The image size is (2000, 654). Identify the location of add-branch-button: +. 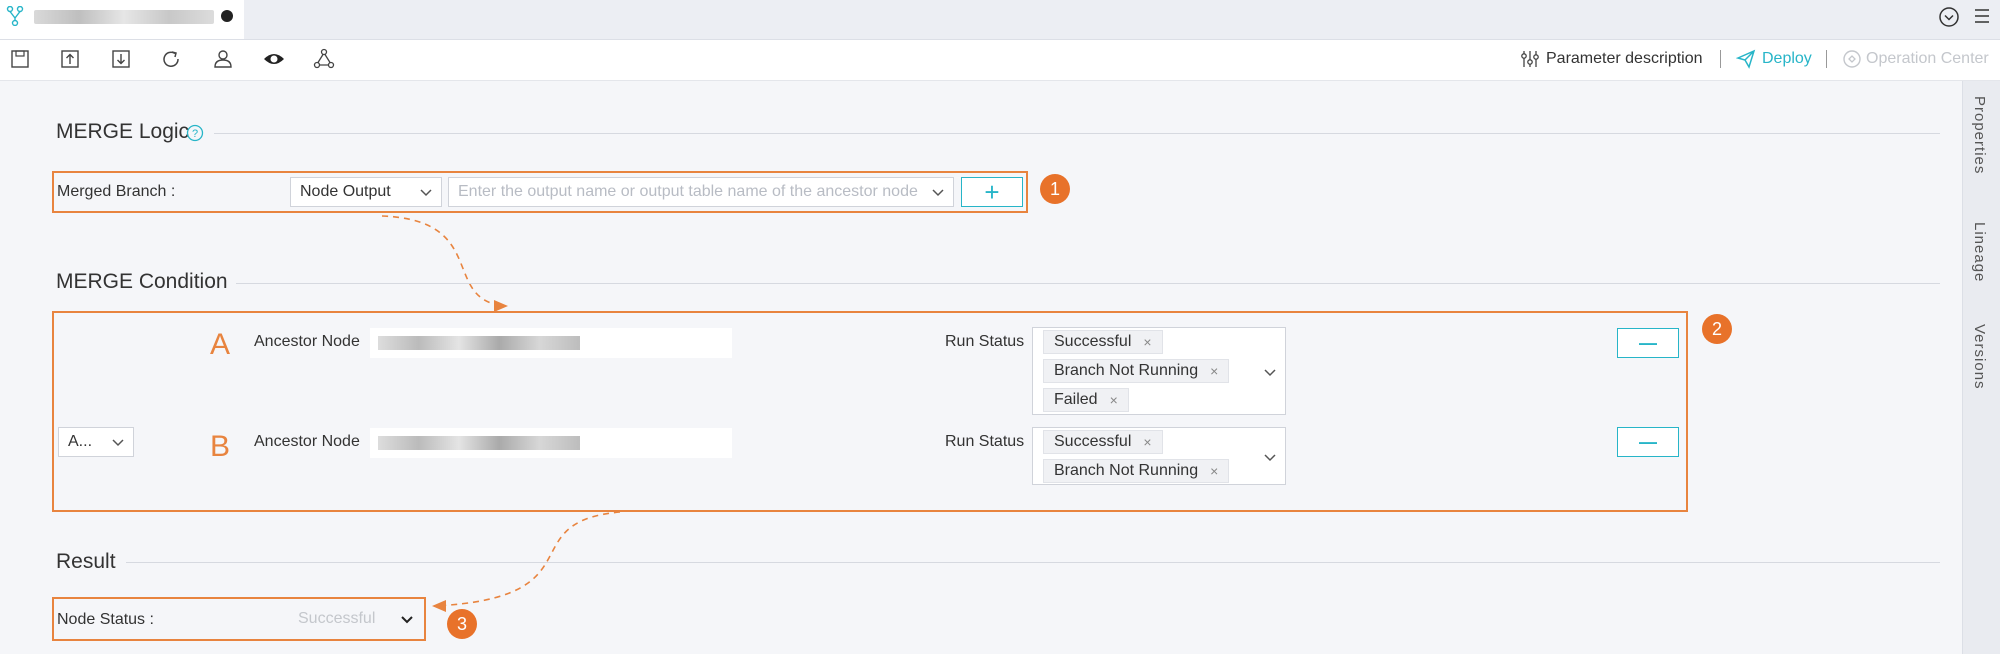
(992, 192).